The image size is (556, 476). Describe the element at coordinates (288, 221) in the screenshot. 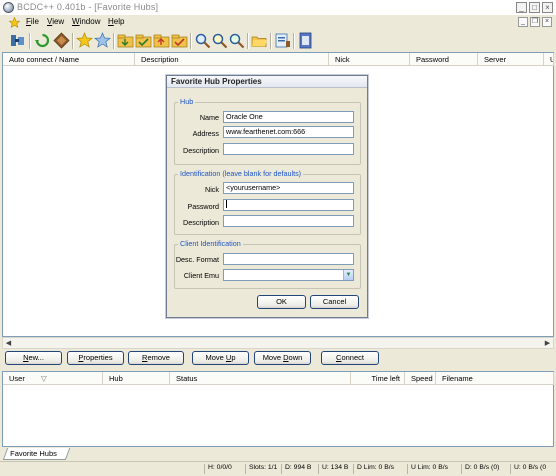

I see `ident-description-field` at that location.